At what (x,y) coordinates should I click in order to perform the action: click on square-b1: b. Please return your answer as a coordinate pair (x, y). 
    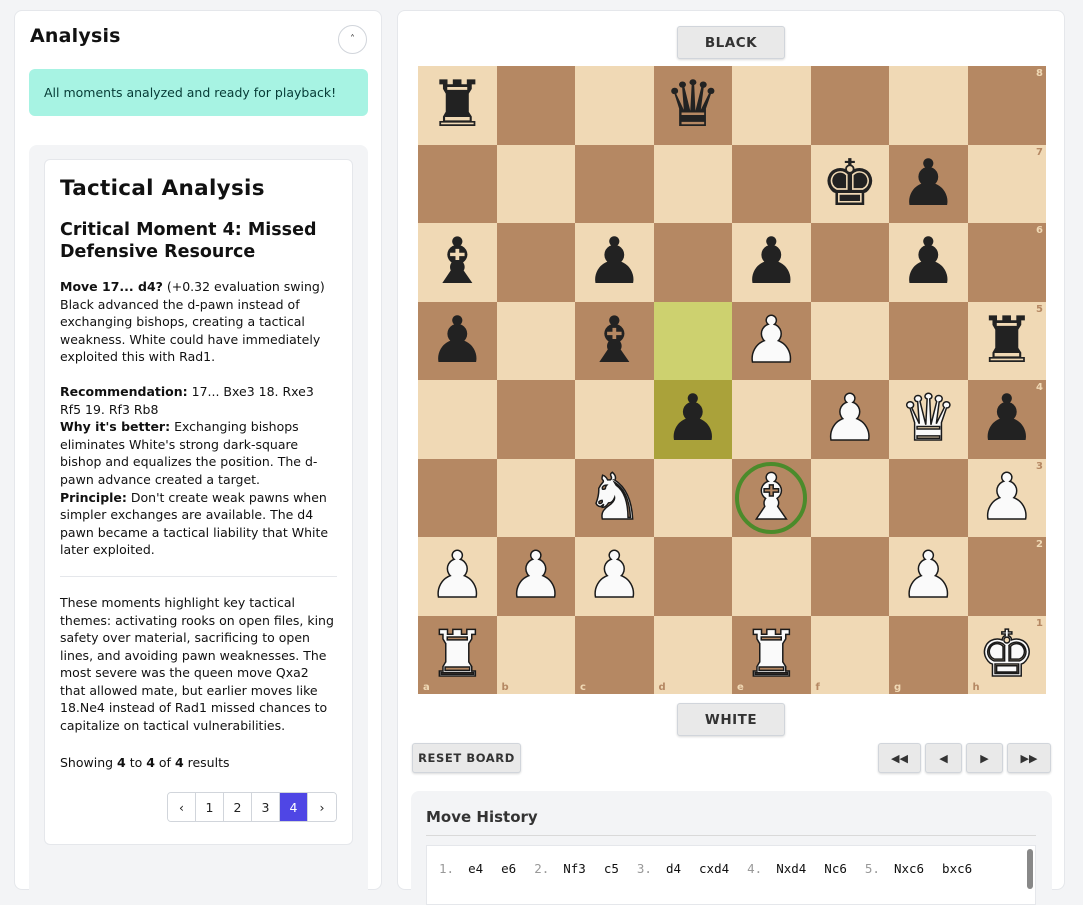
    Looking at the image, I should click on (535, 654).